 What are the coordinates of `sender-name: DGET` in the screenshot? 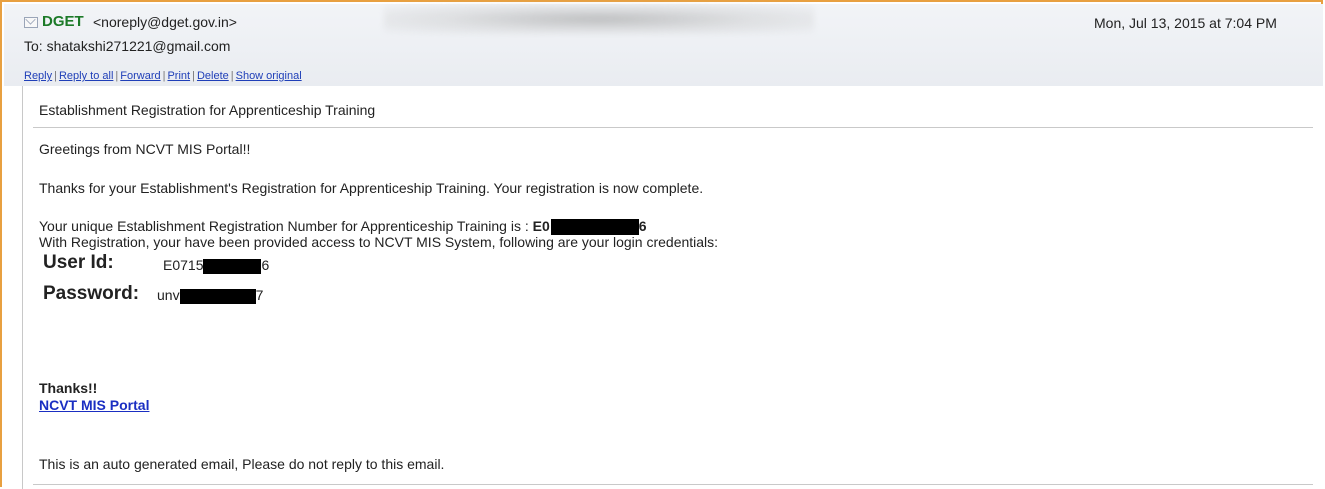 It's located at (63, 21).